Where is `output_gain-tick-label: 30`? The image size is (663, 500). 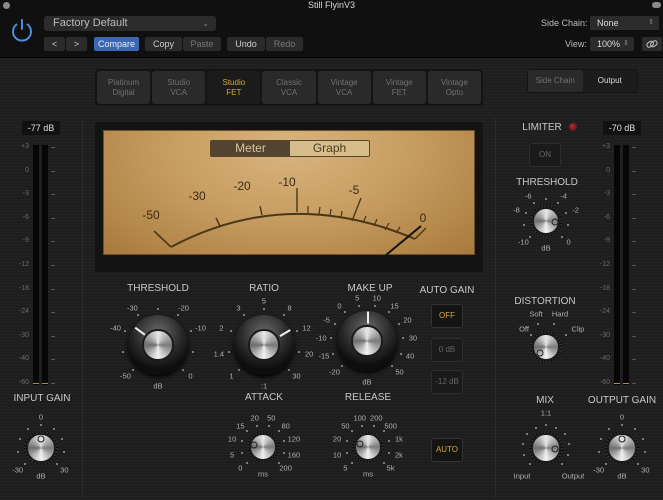 output_gain-tick-label: 30 is located at coordinates (645, 470).